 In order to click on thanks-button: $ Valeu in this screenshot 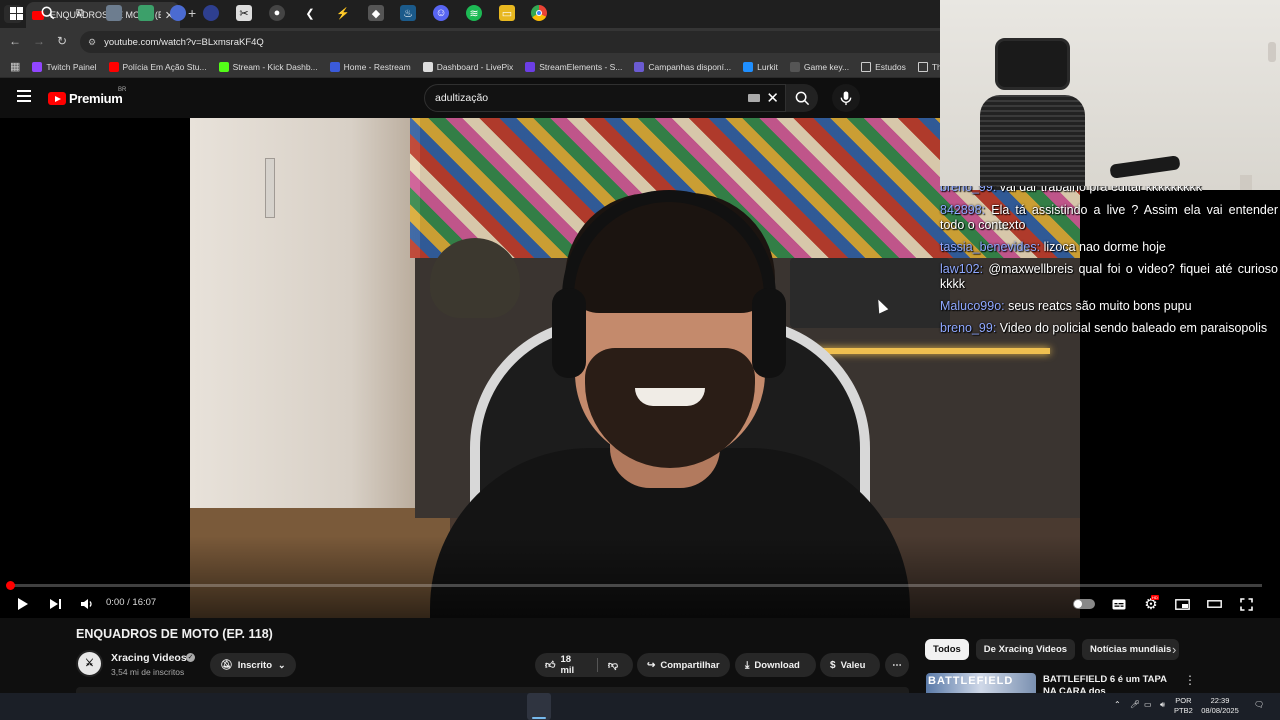, I will do `click(850, 665)`.